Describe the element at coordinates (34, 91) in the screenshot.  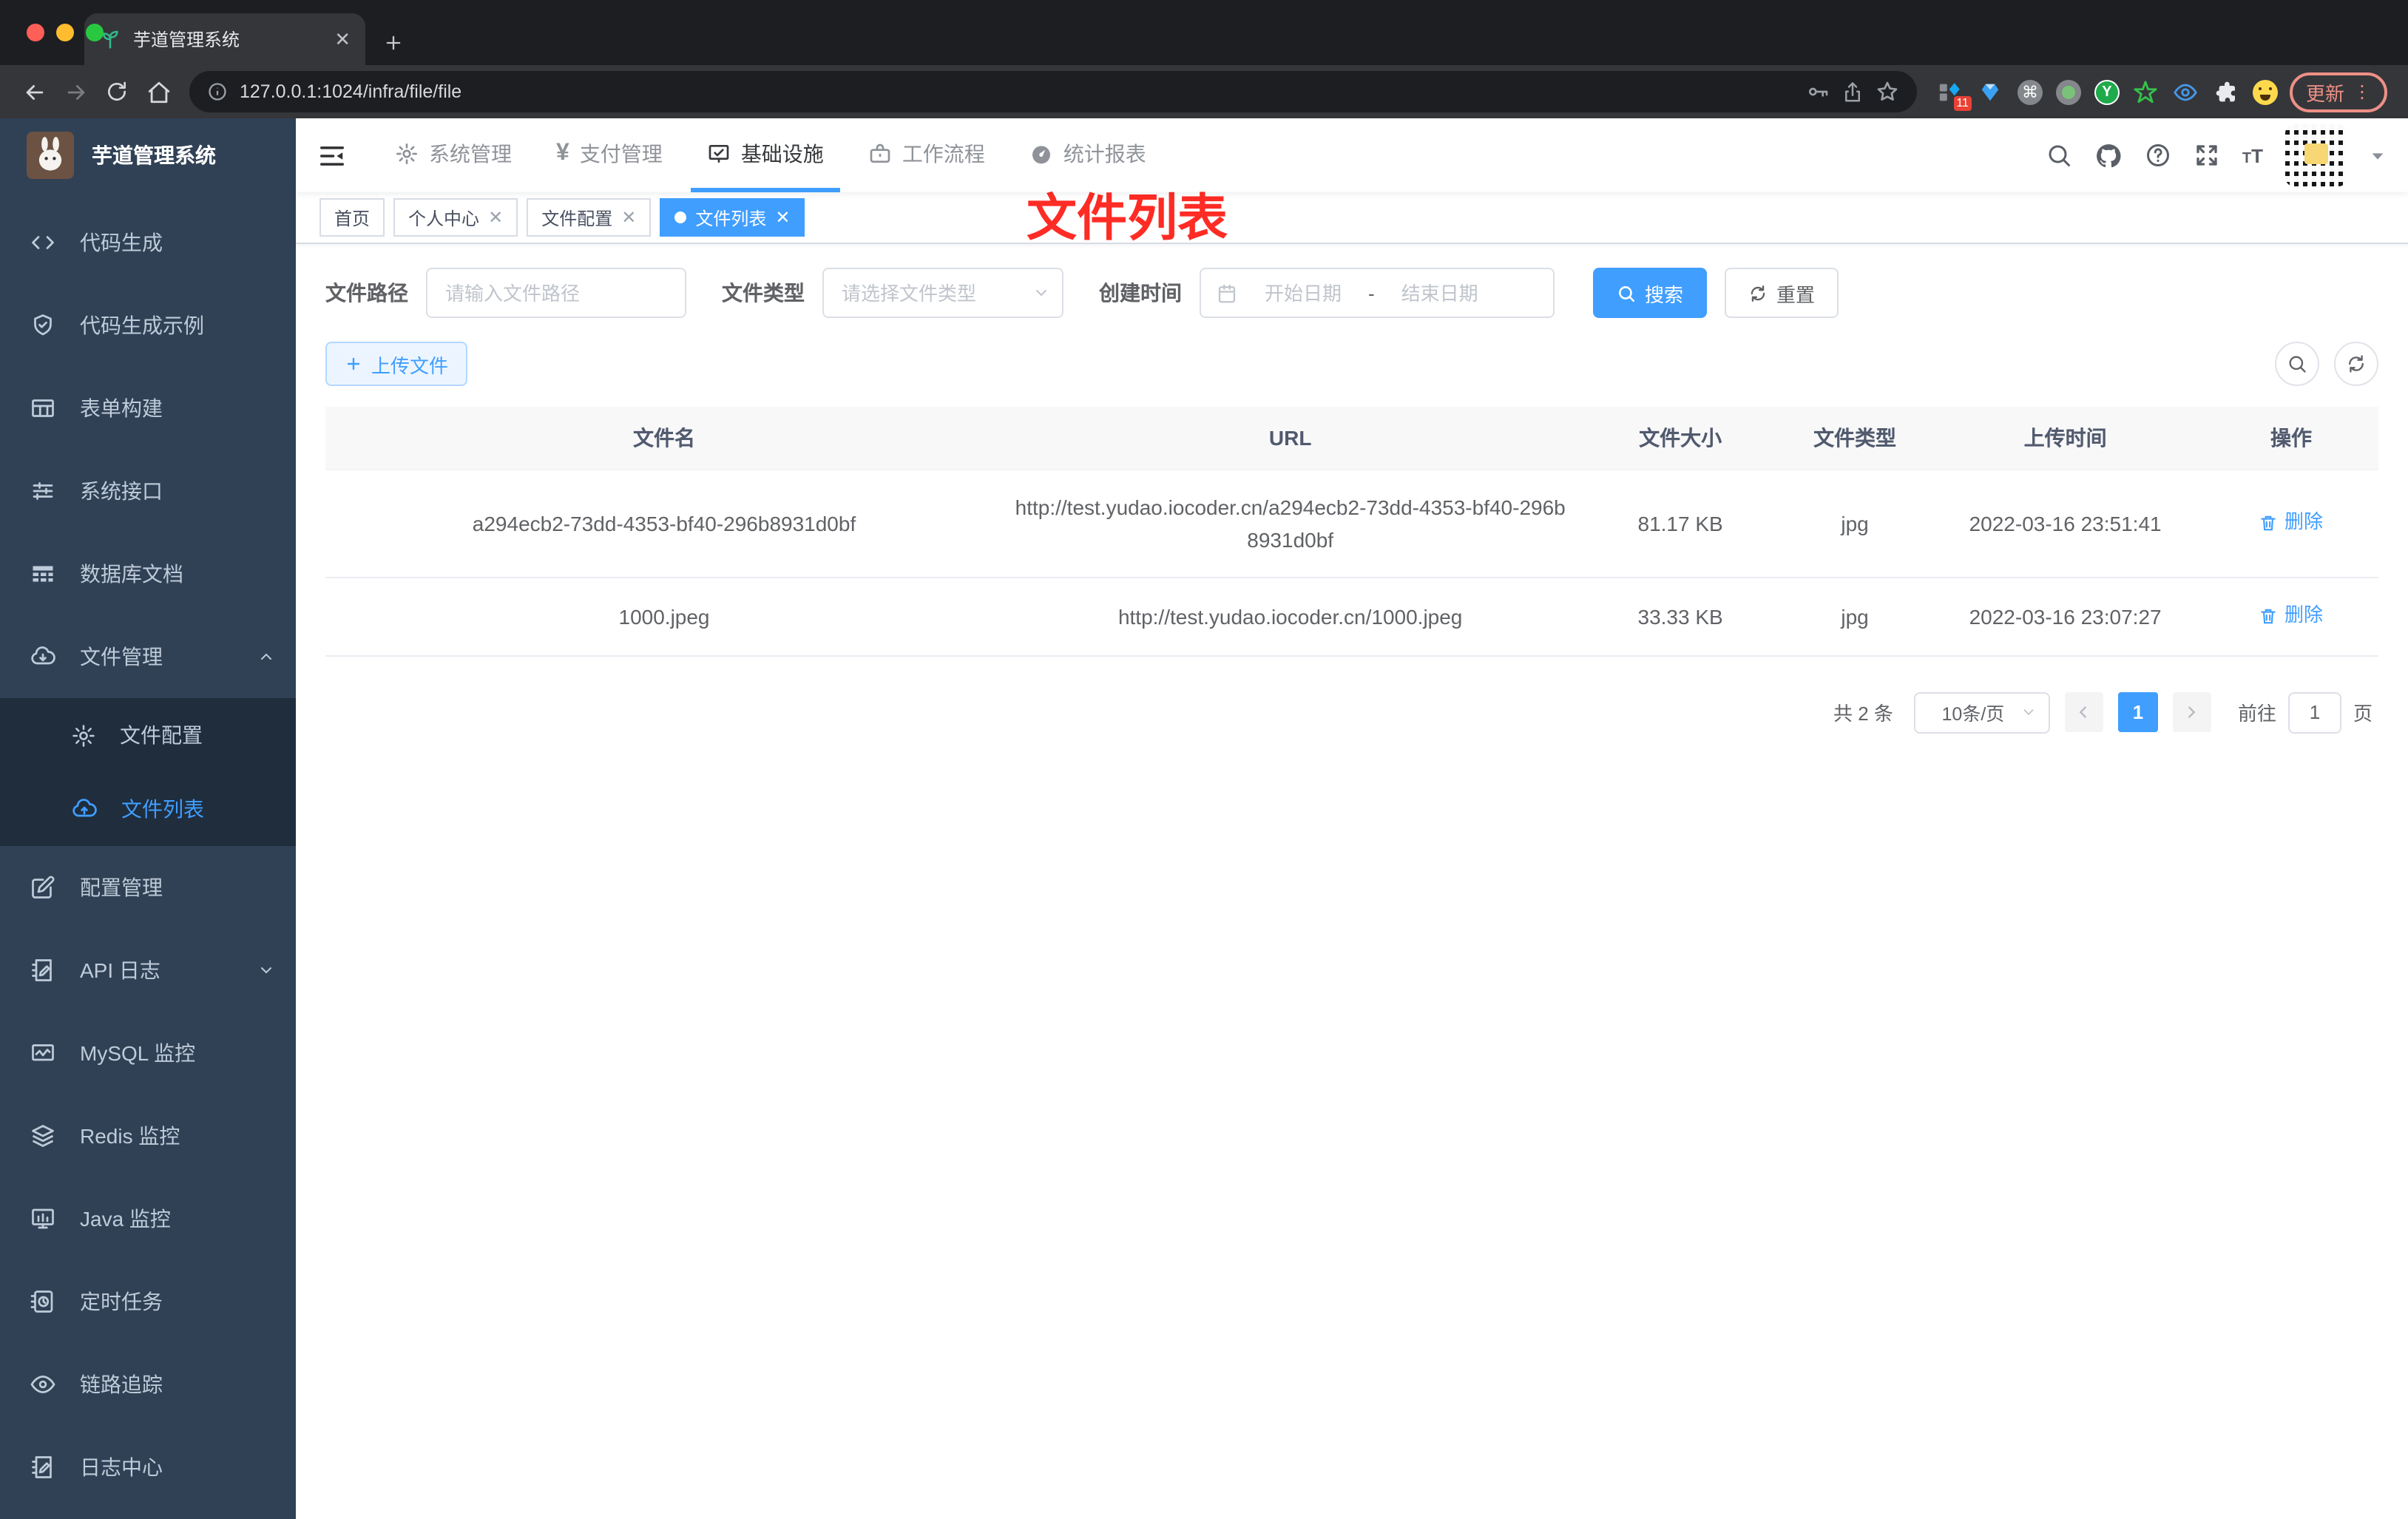
I see `back-icon` at that location.